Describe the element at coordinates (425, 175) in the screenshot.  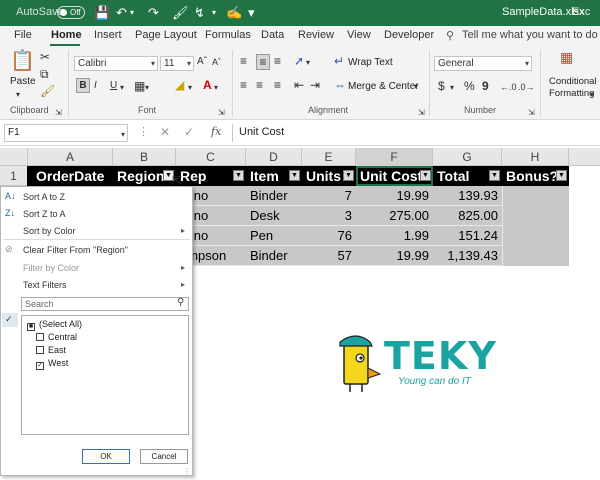
I see `unit-cost-filter-button: ▼` at that location.